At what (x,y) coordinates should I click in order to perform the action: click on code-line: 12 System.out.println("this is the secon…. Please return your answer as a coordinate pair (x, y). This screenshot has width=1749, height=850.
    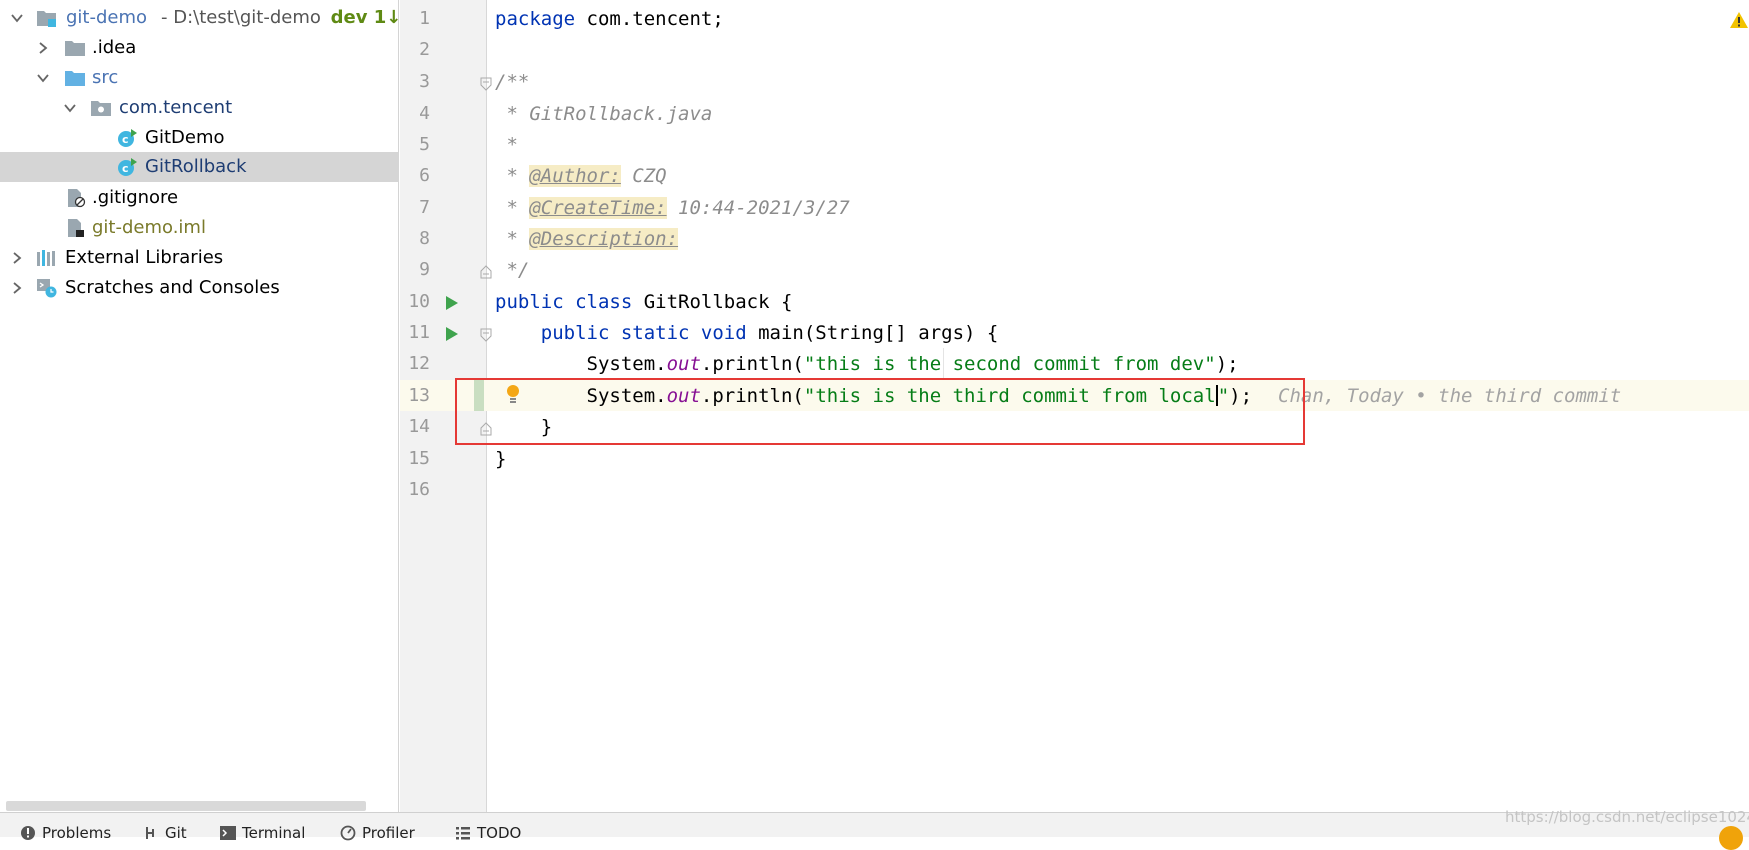
    Looking at the image, I should click on (1074, 363).